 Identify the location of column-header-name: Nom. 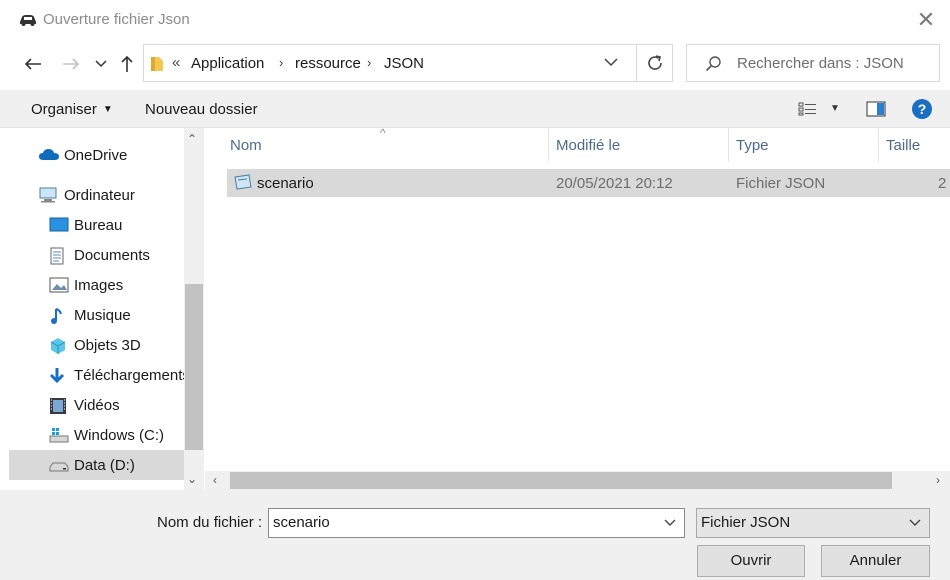
(389, 146).